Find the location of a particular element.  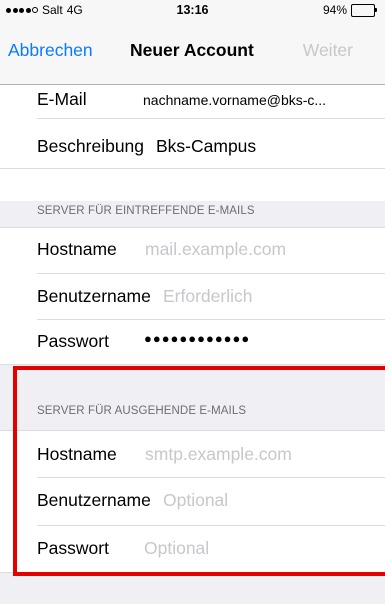

incoming-username-field: Erforderlich is located at coordinates (207, 296).